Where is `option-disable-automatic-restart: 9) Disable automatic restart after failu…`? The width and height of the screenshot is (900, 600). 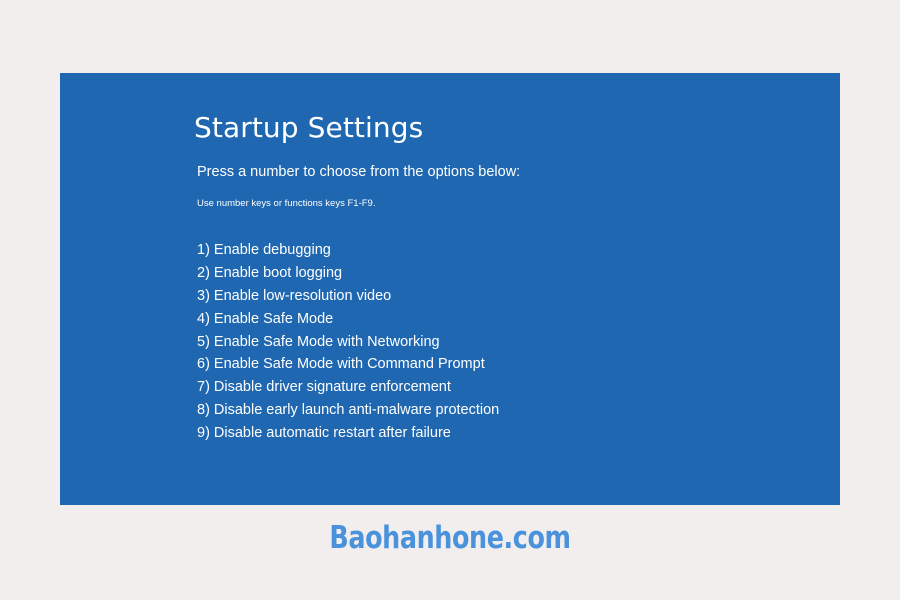 option-disable-automatic-restart: 9) Disable automatic restart after failu… is located at coordinates (348, 433).